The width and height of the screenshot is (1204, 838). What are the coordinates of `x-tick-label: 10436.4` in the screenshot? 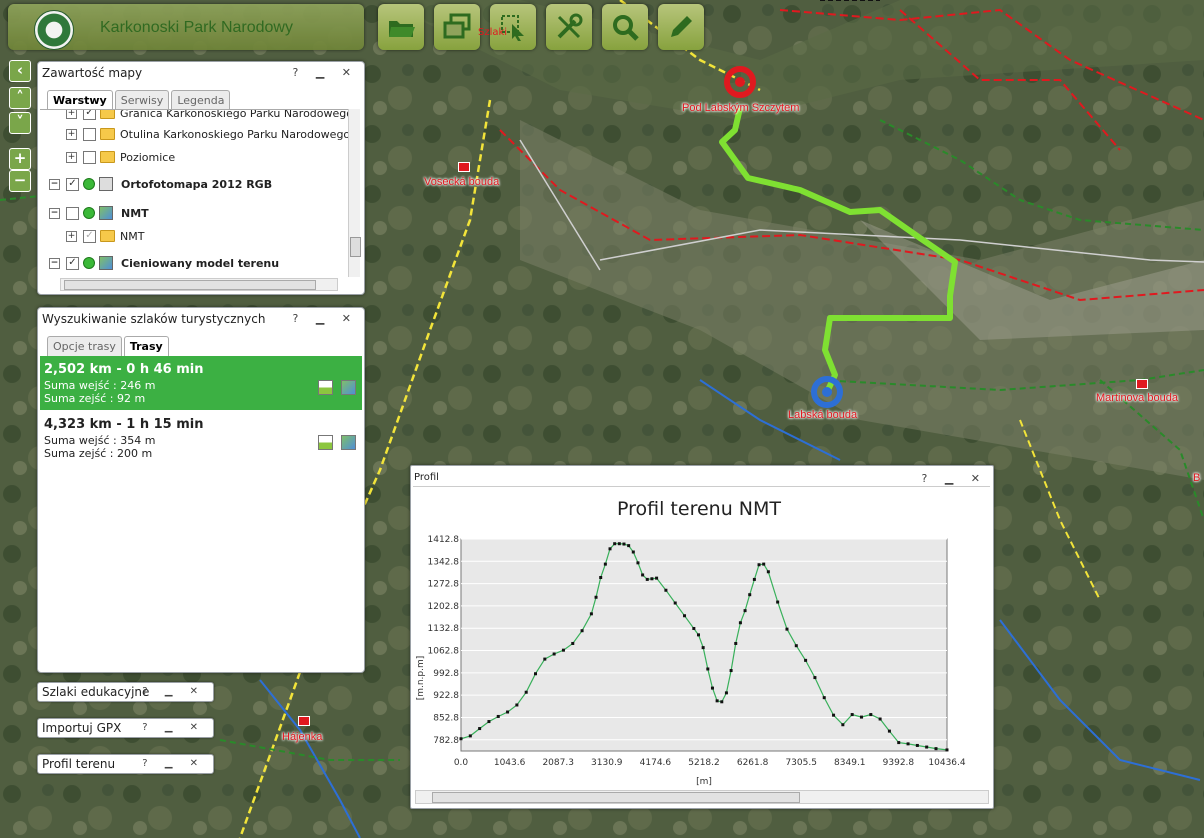 It's located at (946, 763).